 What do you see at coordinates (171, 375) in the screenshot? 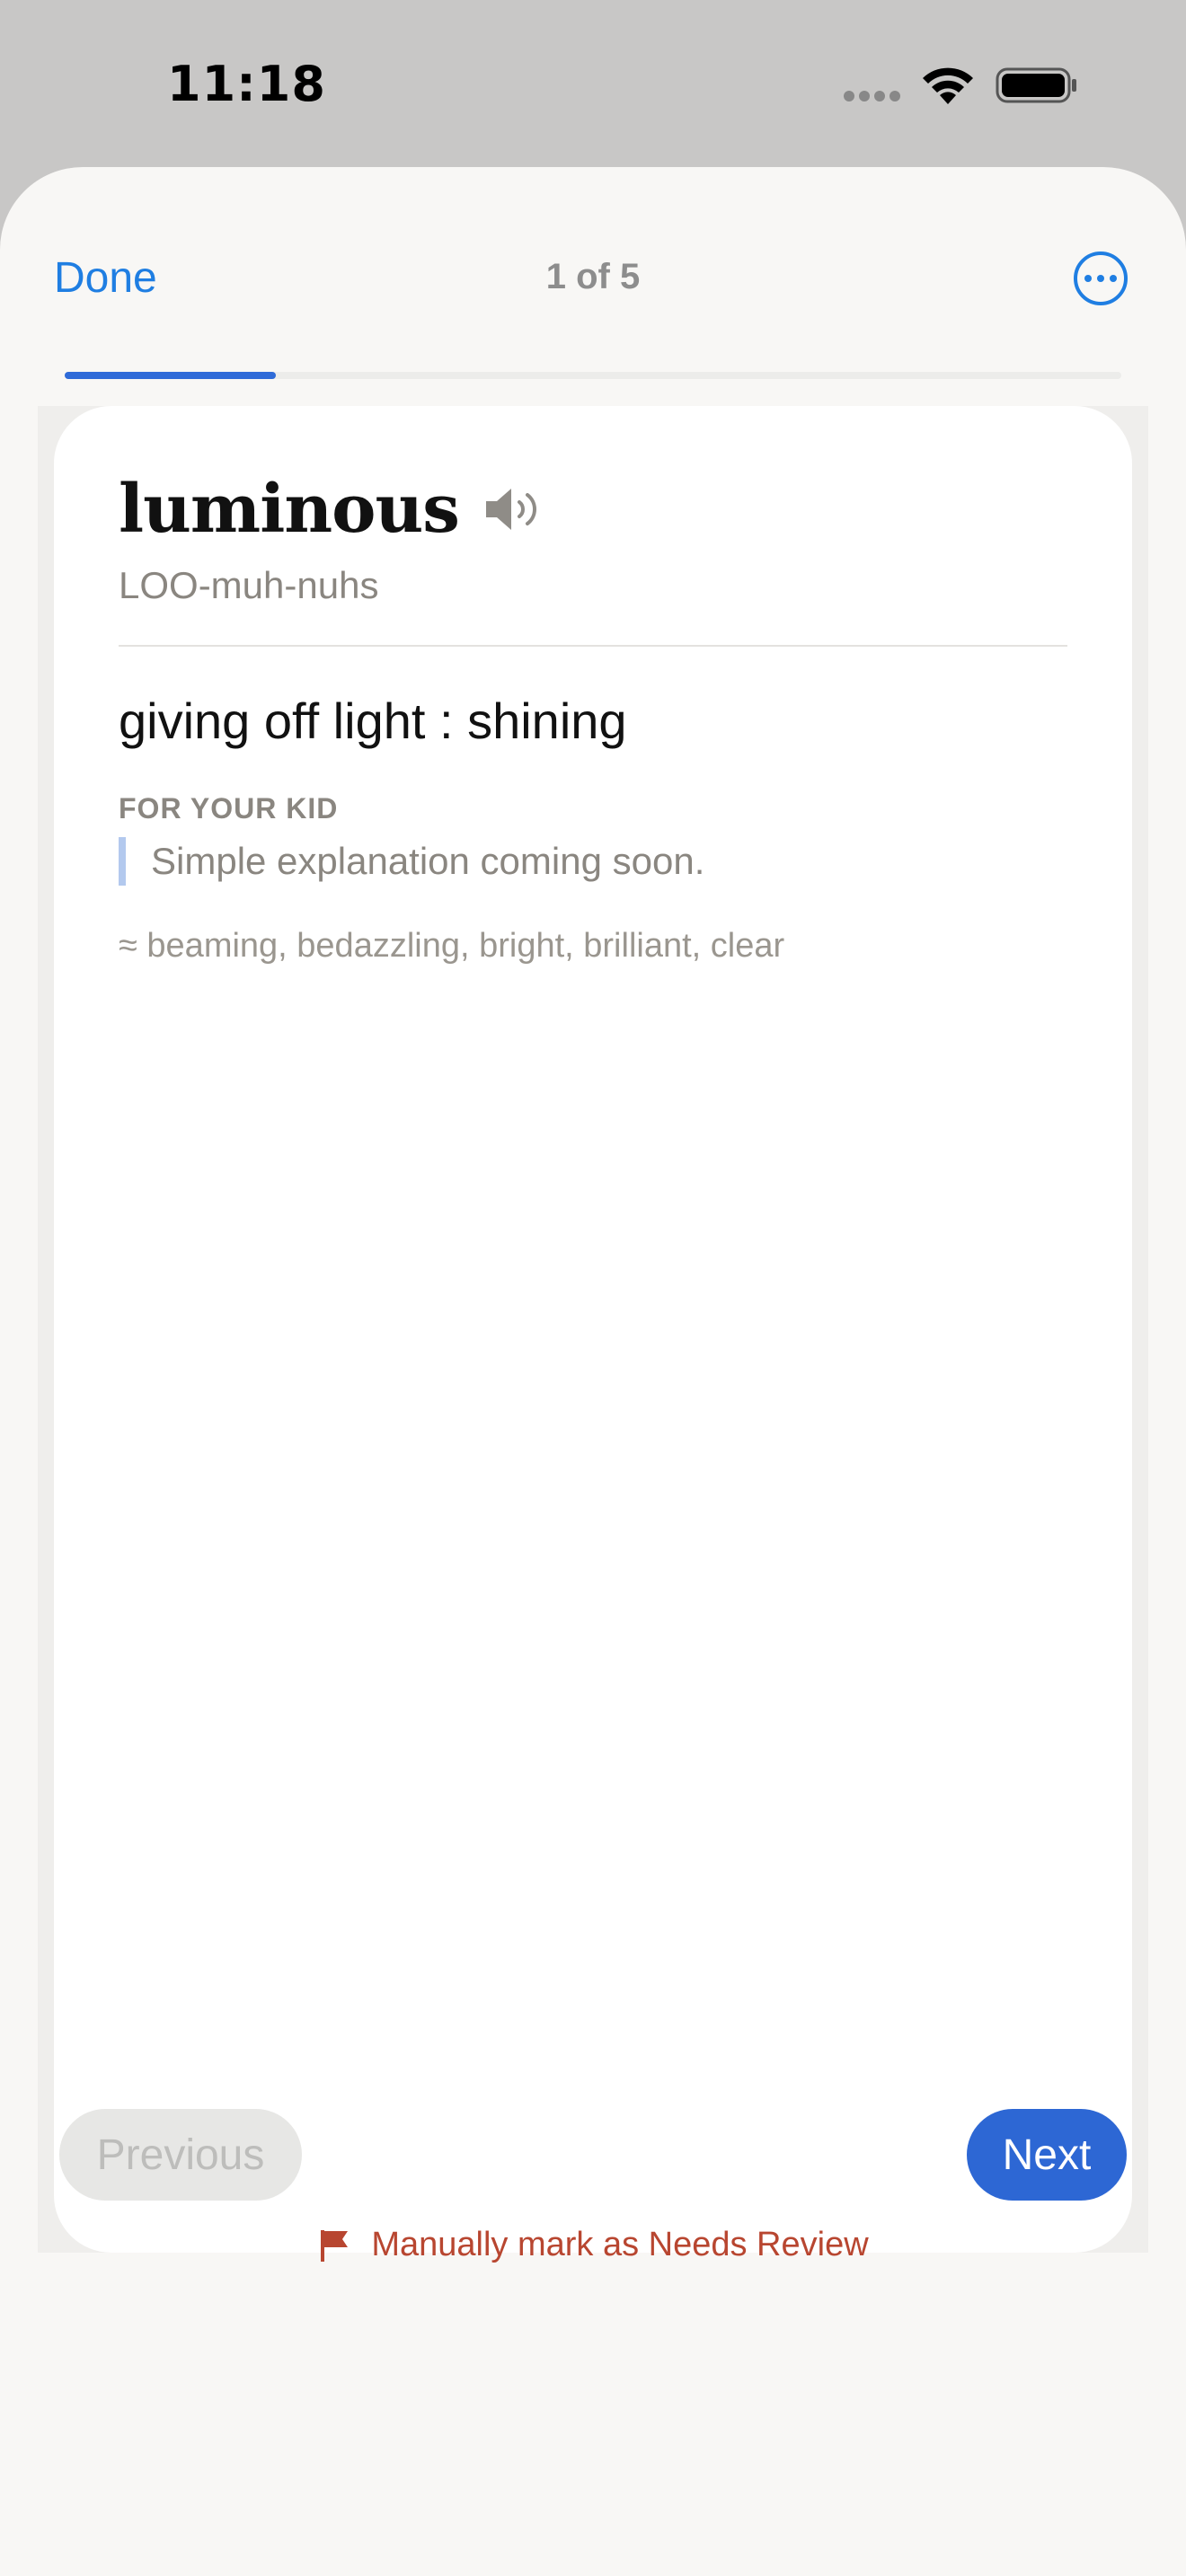
I see `progress-fill` at bounding box center [171, 375].